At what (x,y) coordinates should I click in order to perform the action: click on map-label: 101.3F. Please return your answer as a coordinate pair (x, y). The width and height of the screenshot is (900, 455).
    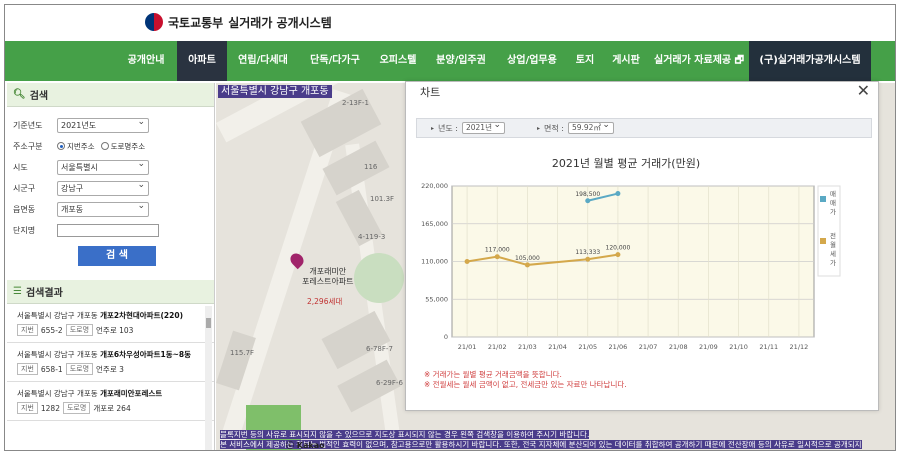
    Looking at the image, I should click on (382, 199).